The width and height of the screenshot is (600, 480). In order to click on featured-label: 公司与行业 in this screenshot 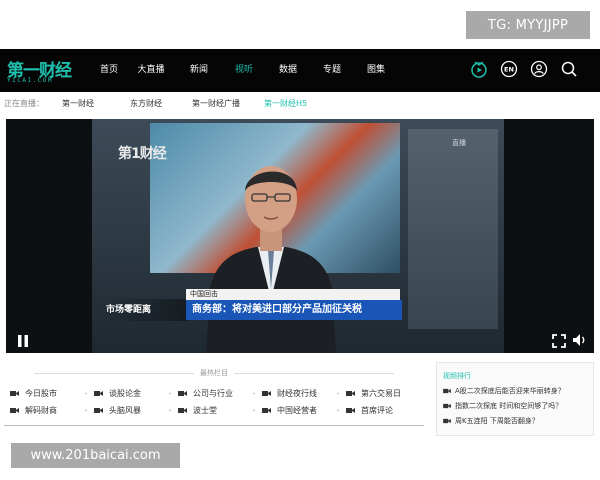, I will do `click(213, 393)`.